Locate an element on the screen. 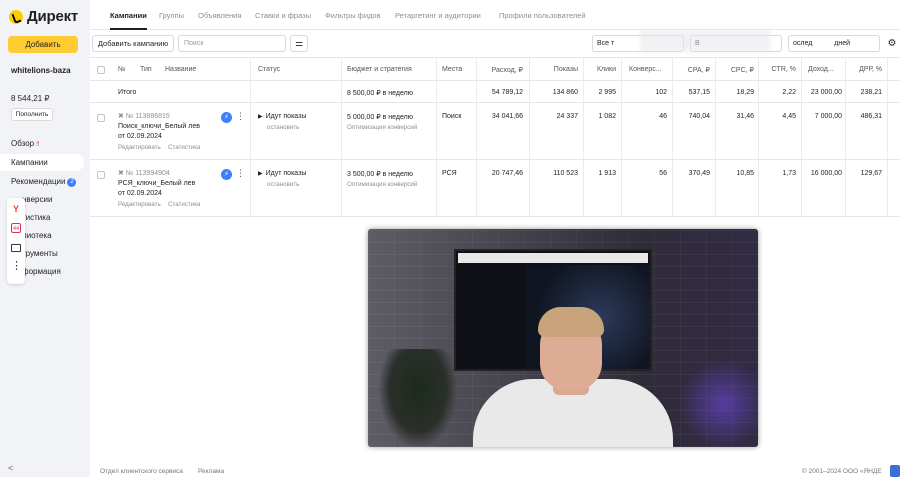  topup-button: Пополнить is located at coordinates (32, 114).